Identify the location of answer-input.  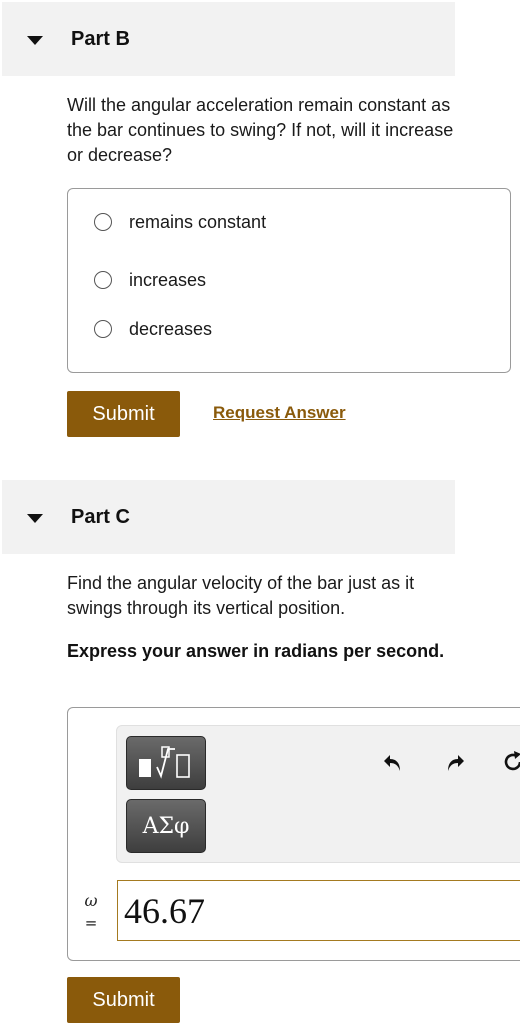
(318, 910).